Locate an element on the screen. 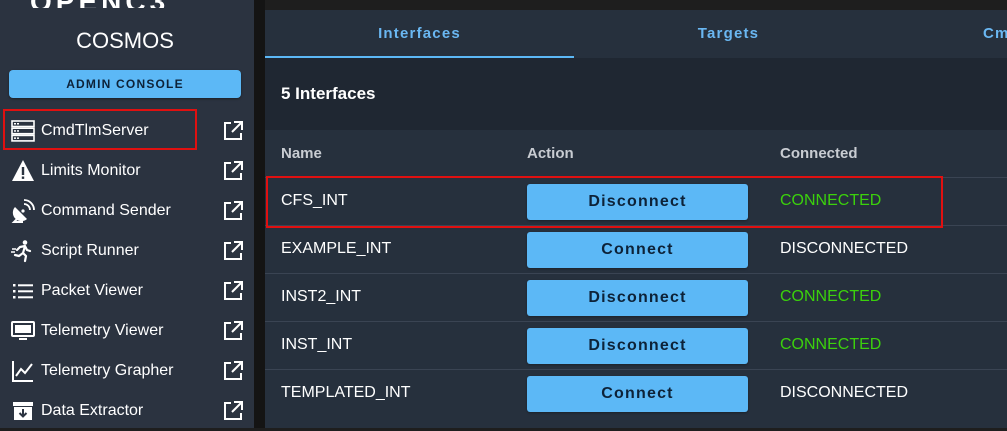  interface-name: INST_INT is located at coordinates (317, 344).